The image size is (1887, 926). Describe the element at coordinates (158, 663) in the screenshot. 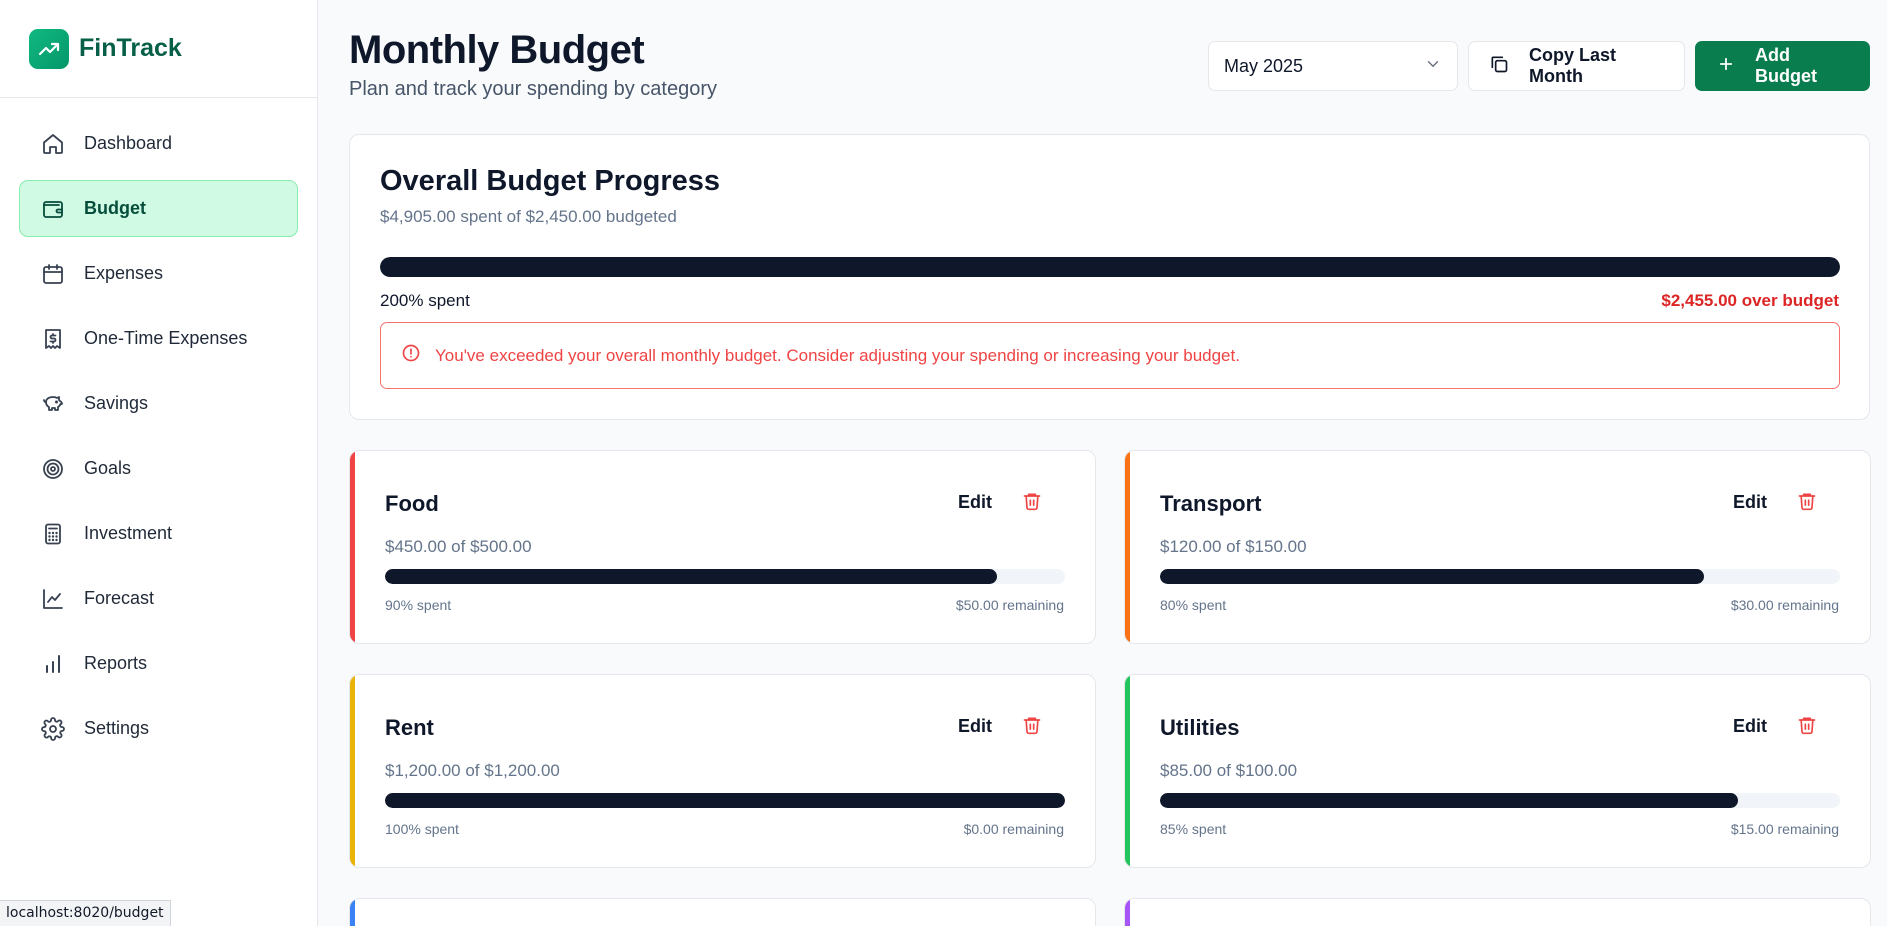

I see `sidebar-item-reports: Reports` at that location.